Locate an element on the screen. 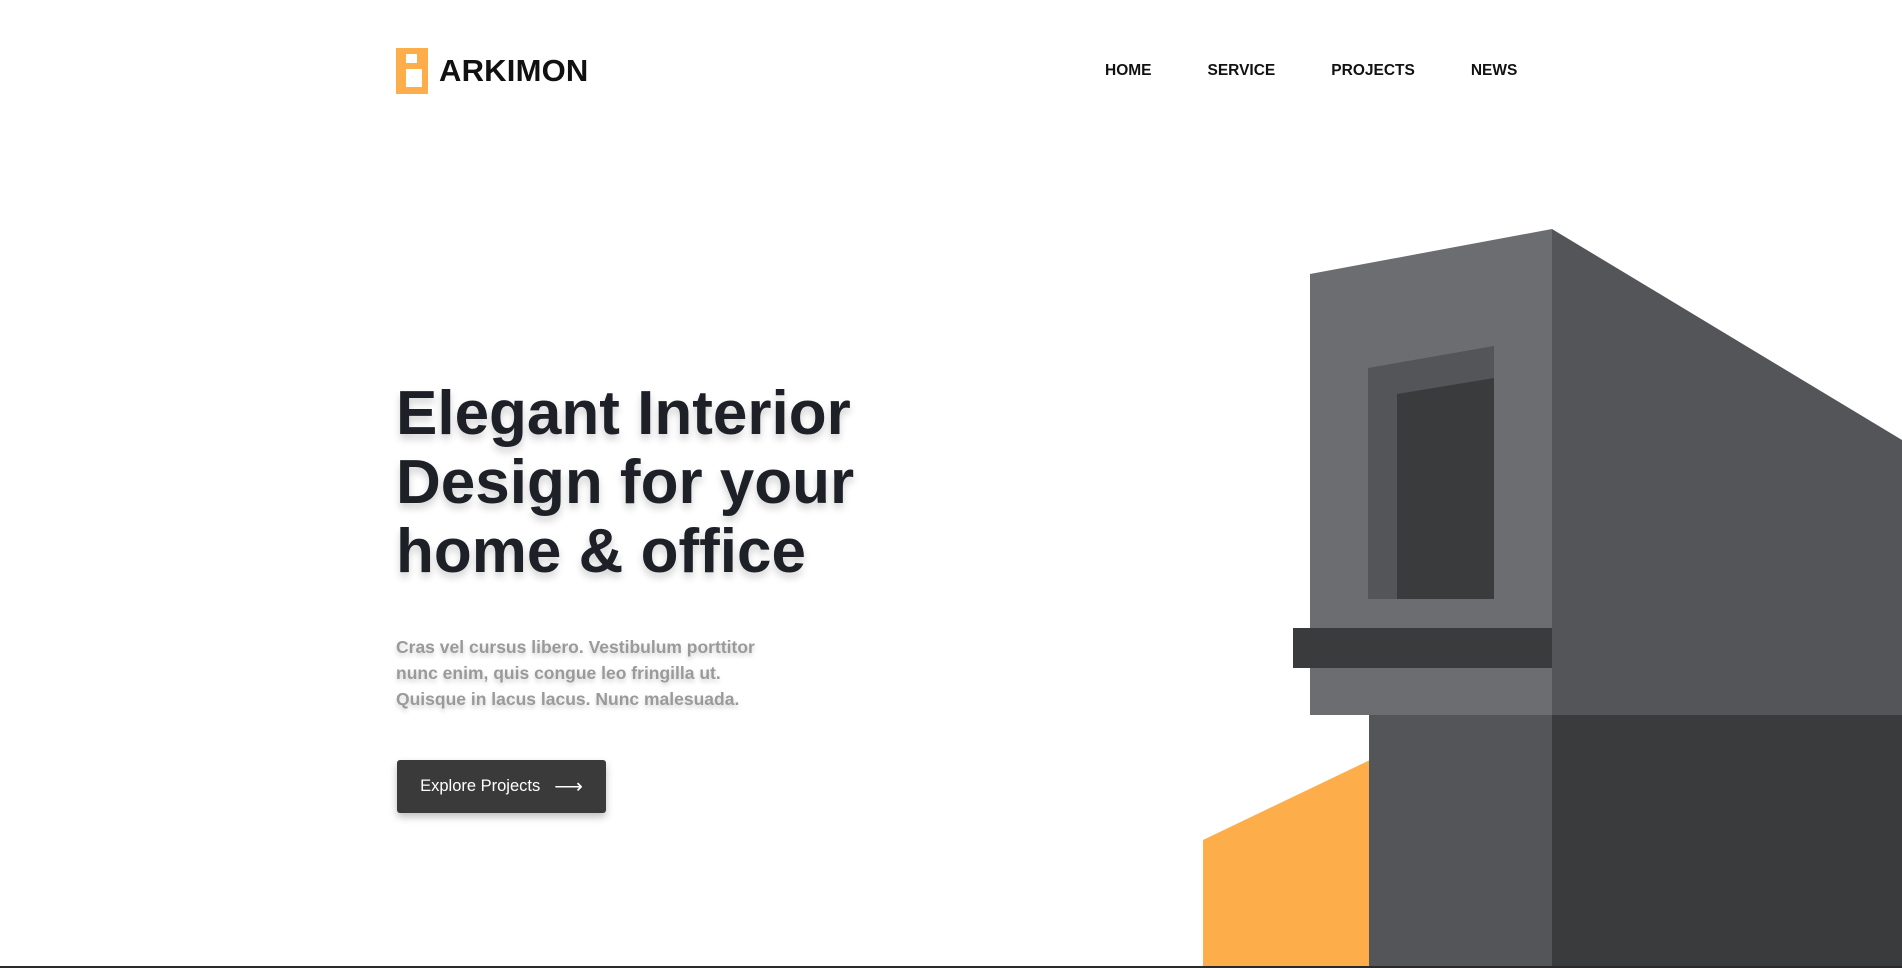 The height and width of the screenshot is (968, 1902). arrow-right-icon: ⟶ is located at coordinates (568, 786).